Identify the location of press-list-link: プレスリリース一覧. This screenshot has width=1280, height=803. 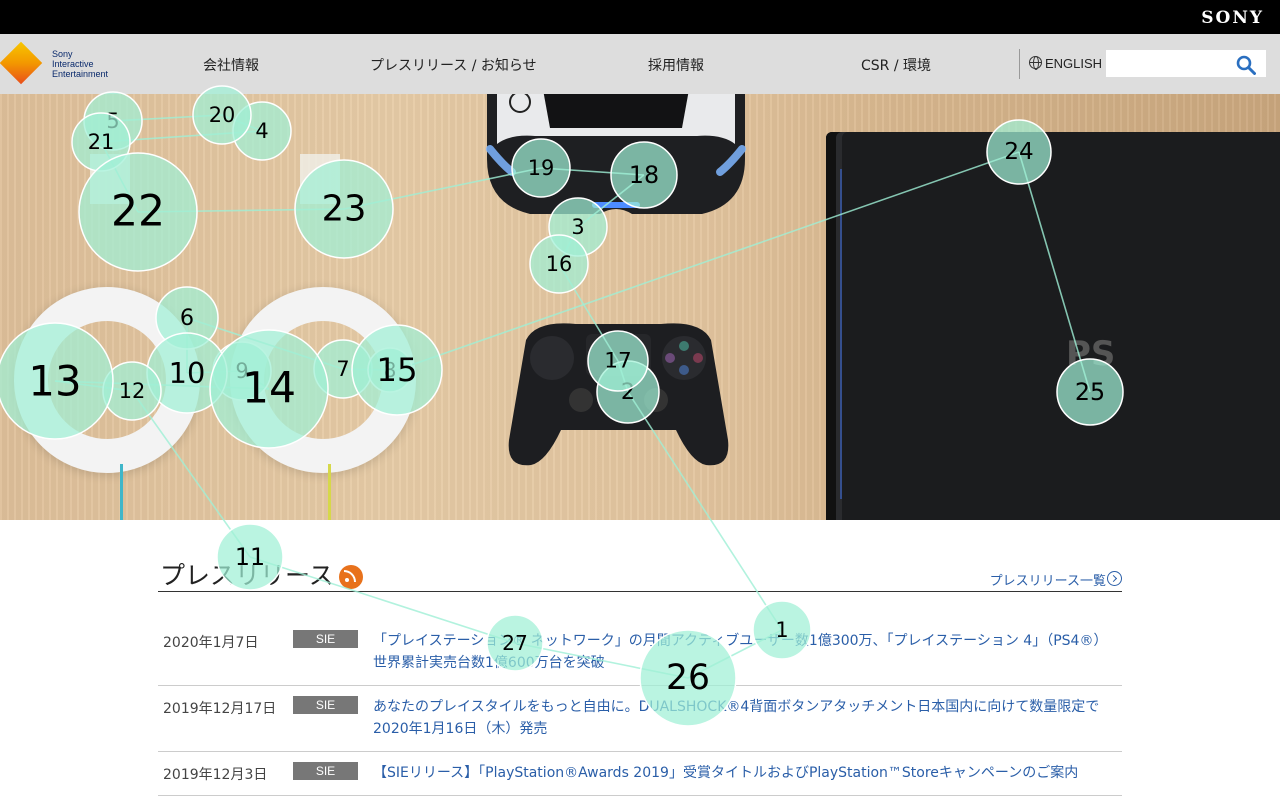
(1048, 579).